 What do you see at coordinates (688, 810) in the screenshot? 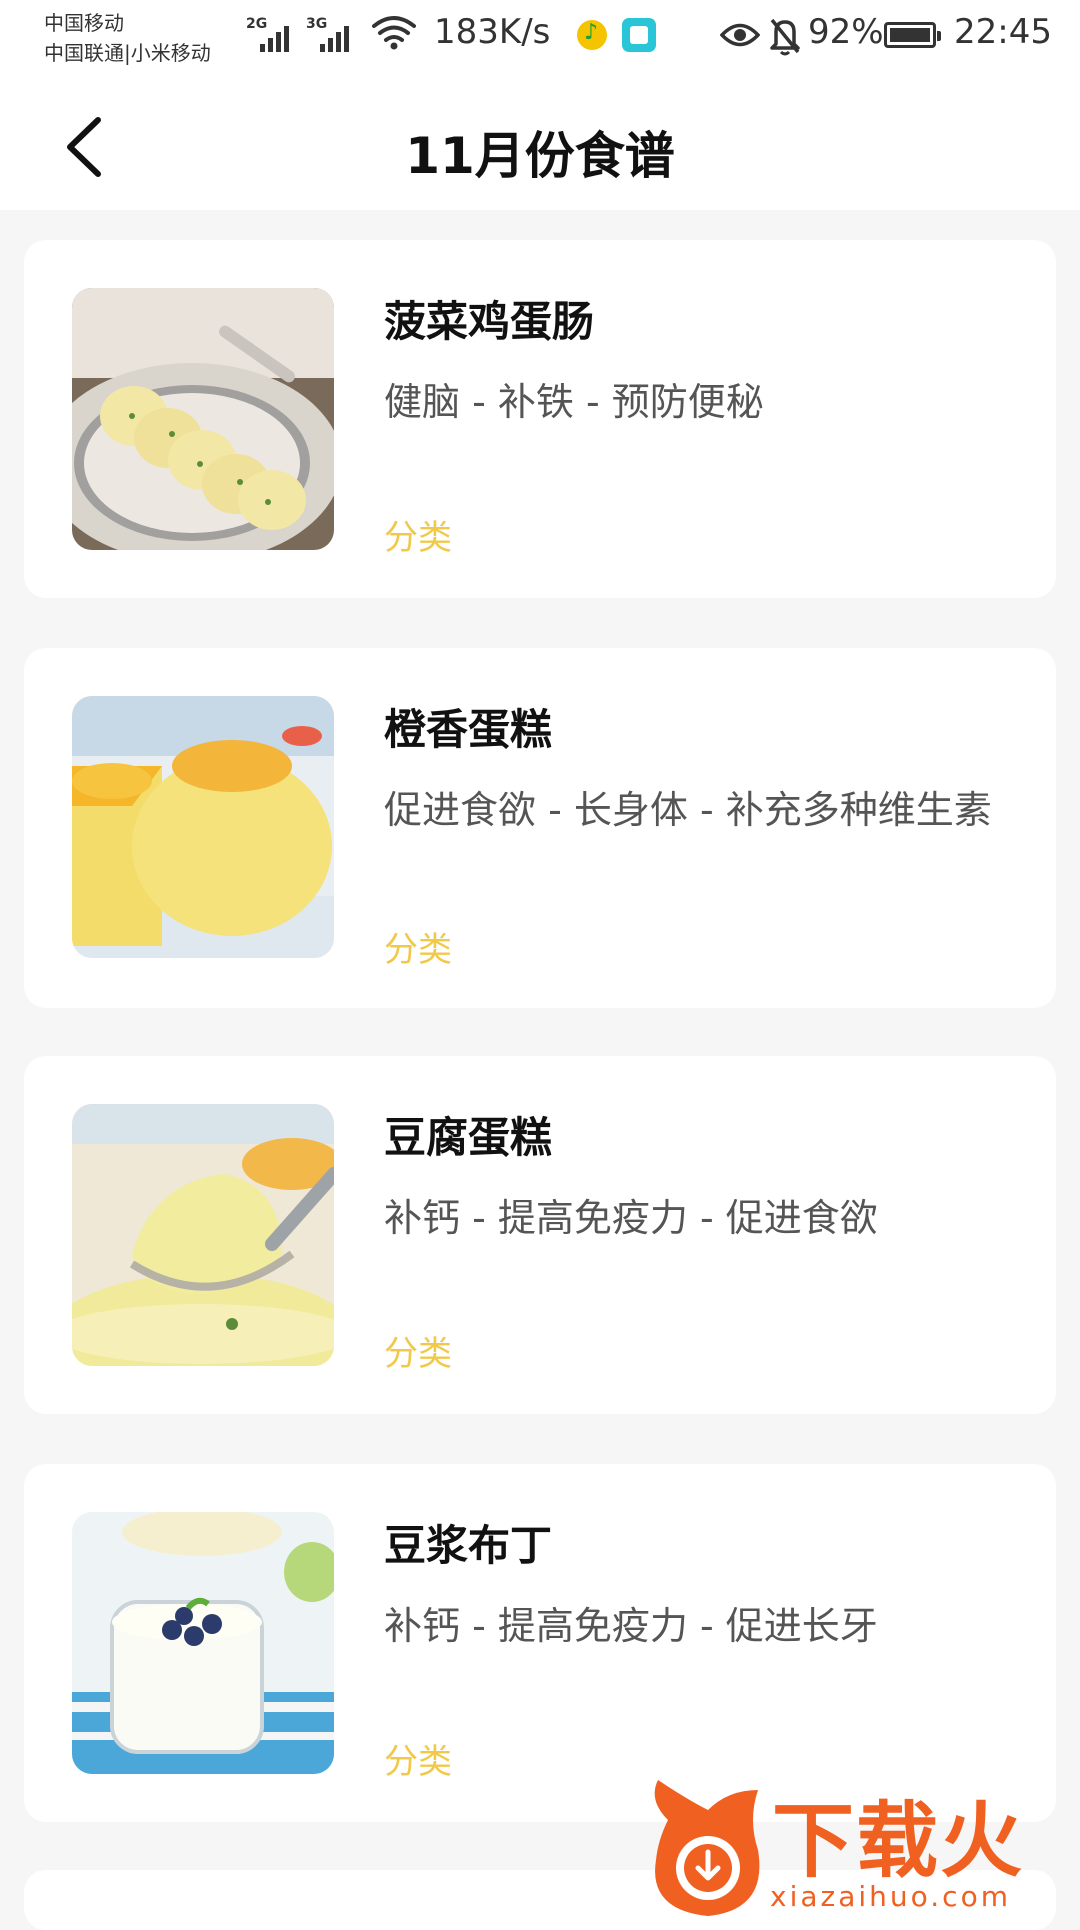
I see `recipe-benefits: 促进食欲 - 长身体 - 补充多种维生素` at bounding box center [688, 810].